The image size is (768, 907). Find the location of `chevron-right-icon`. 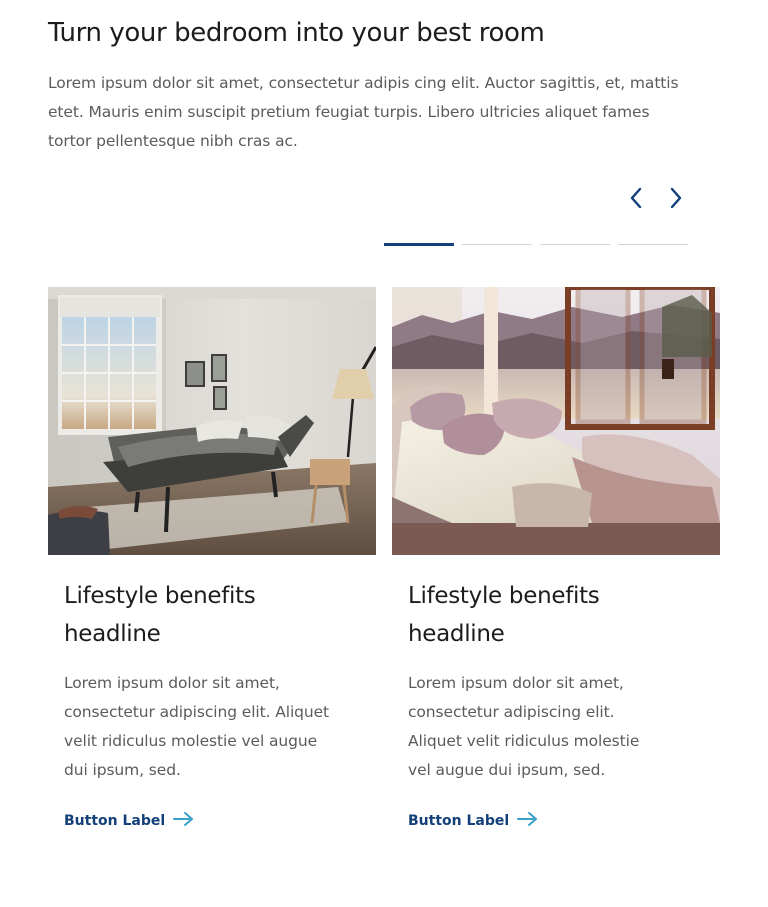

chevron-right-icon is located at coordinates (676, 199).